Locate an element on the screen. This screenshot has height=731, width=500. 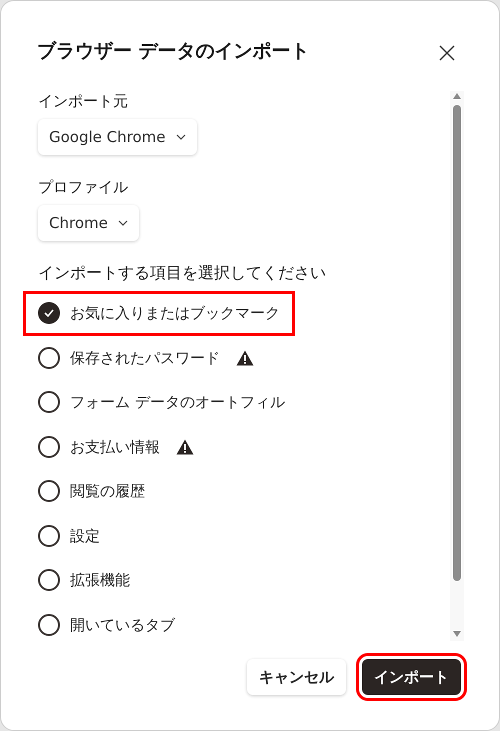
checkbox-row: 保存されたパスワード is located at coordinates (146, 358).